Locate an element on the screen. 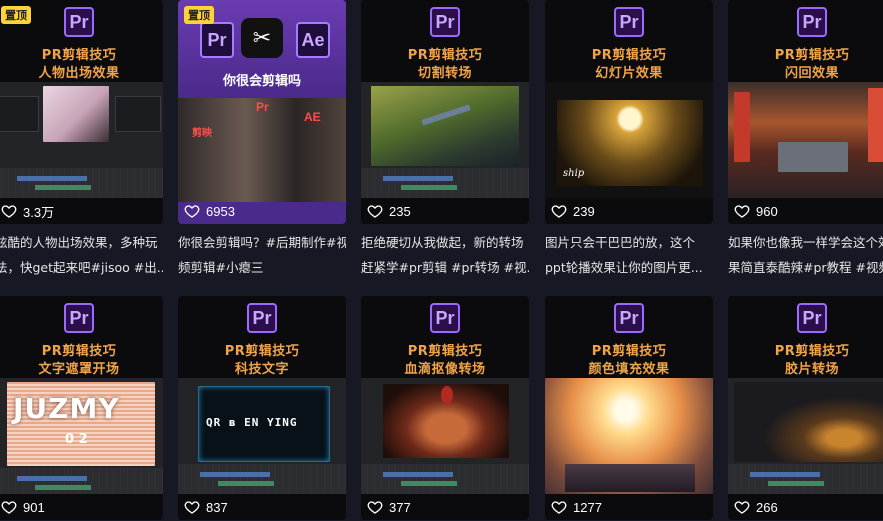 Image resolution: width=883 pixels, height=521 pixels. video-cover: Pr PR剪辑技巧 颜色填充效果 1277 is located at coordinates (629, 408).